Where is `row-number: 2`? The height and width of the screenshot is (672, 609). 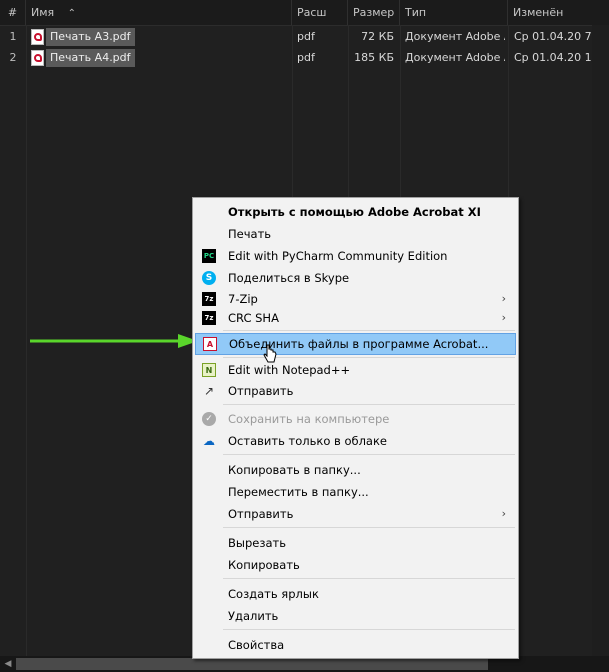 row-number: 2 is located at coordinates (13, 57).